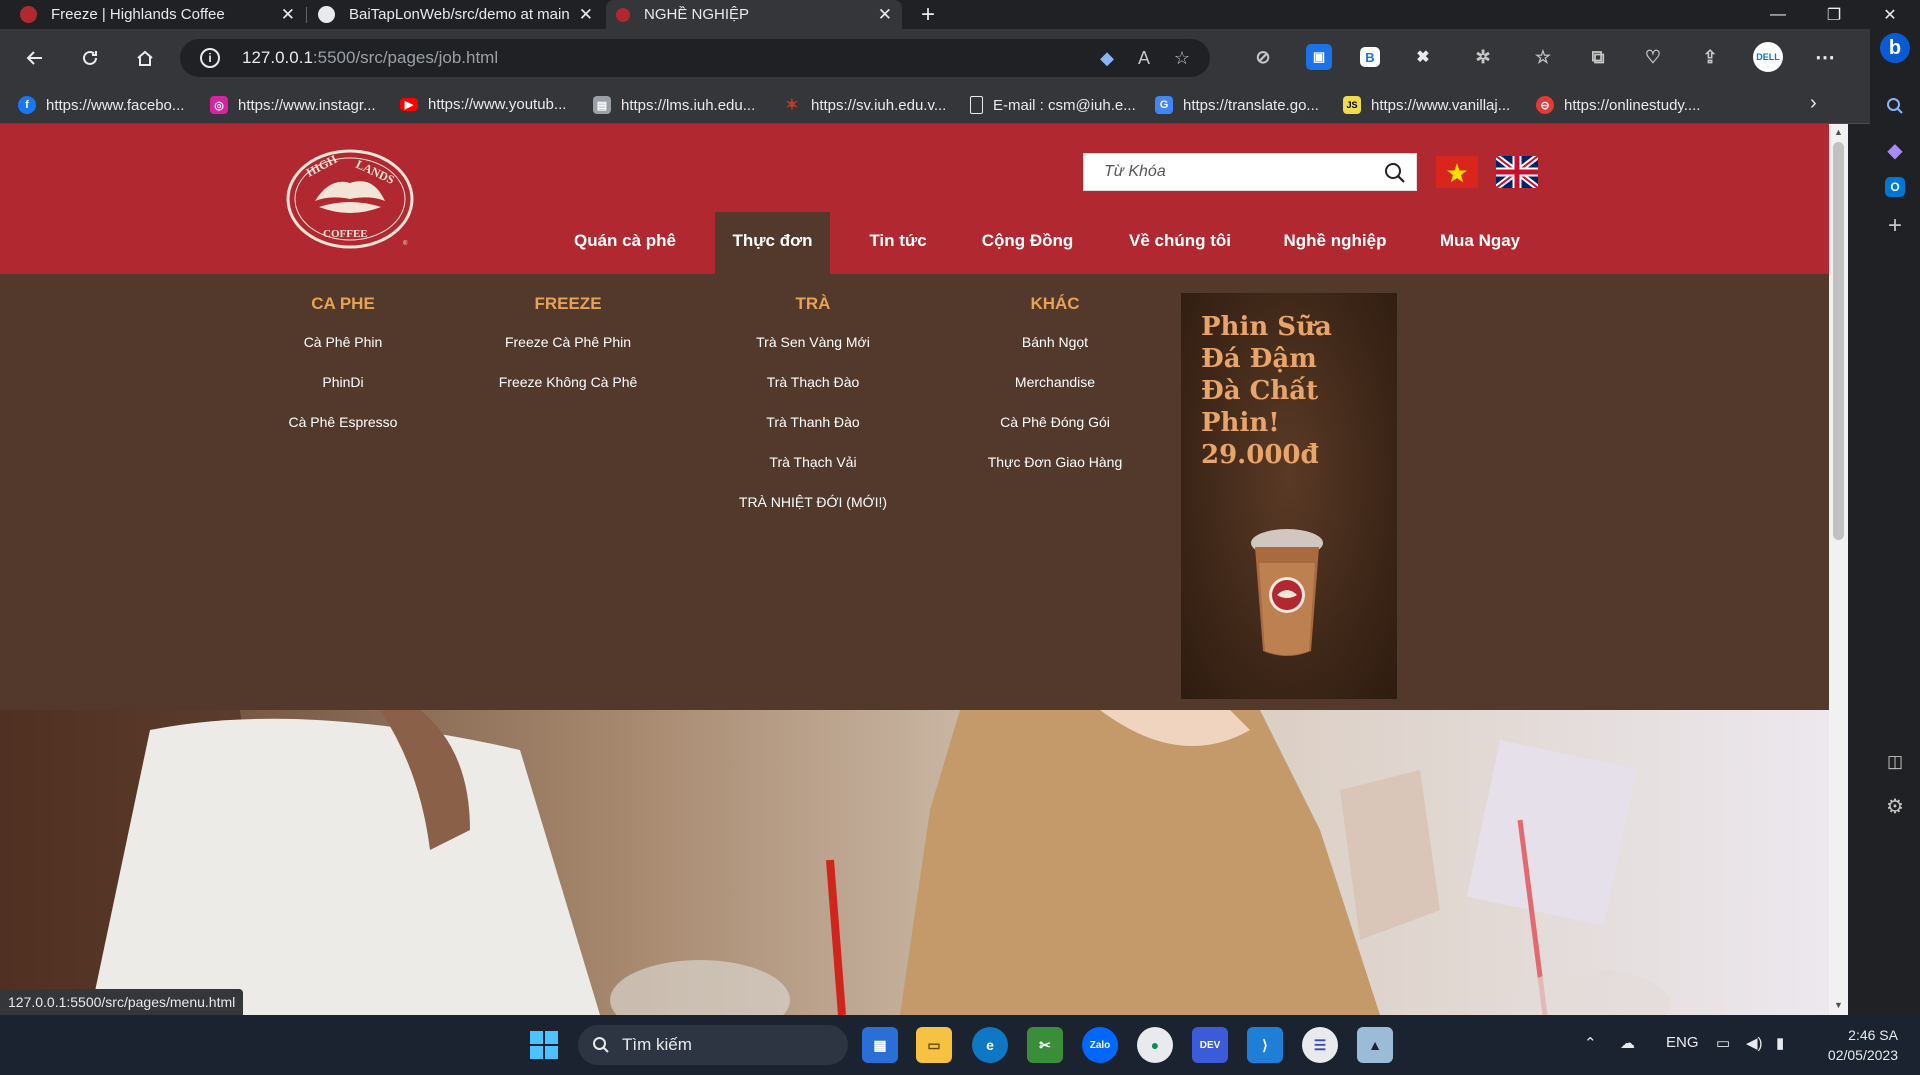 Image resolution: width=1920 pixels, height=1075 pixels. I want to click on favorites-icon: ☆, so click(1543, 57).